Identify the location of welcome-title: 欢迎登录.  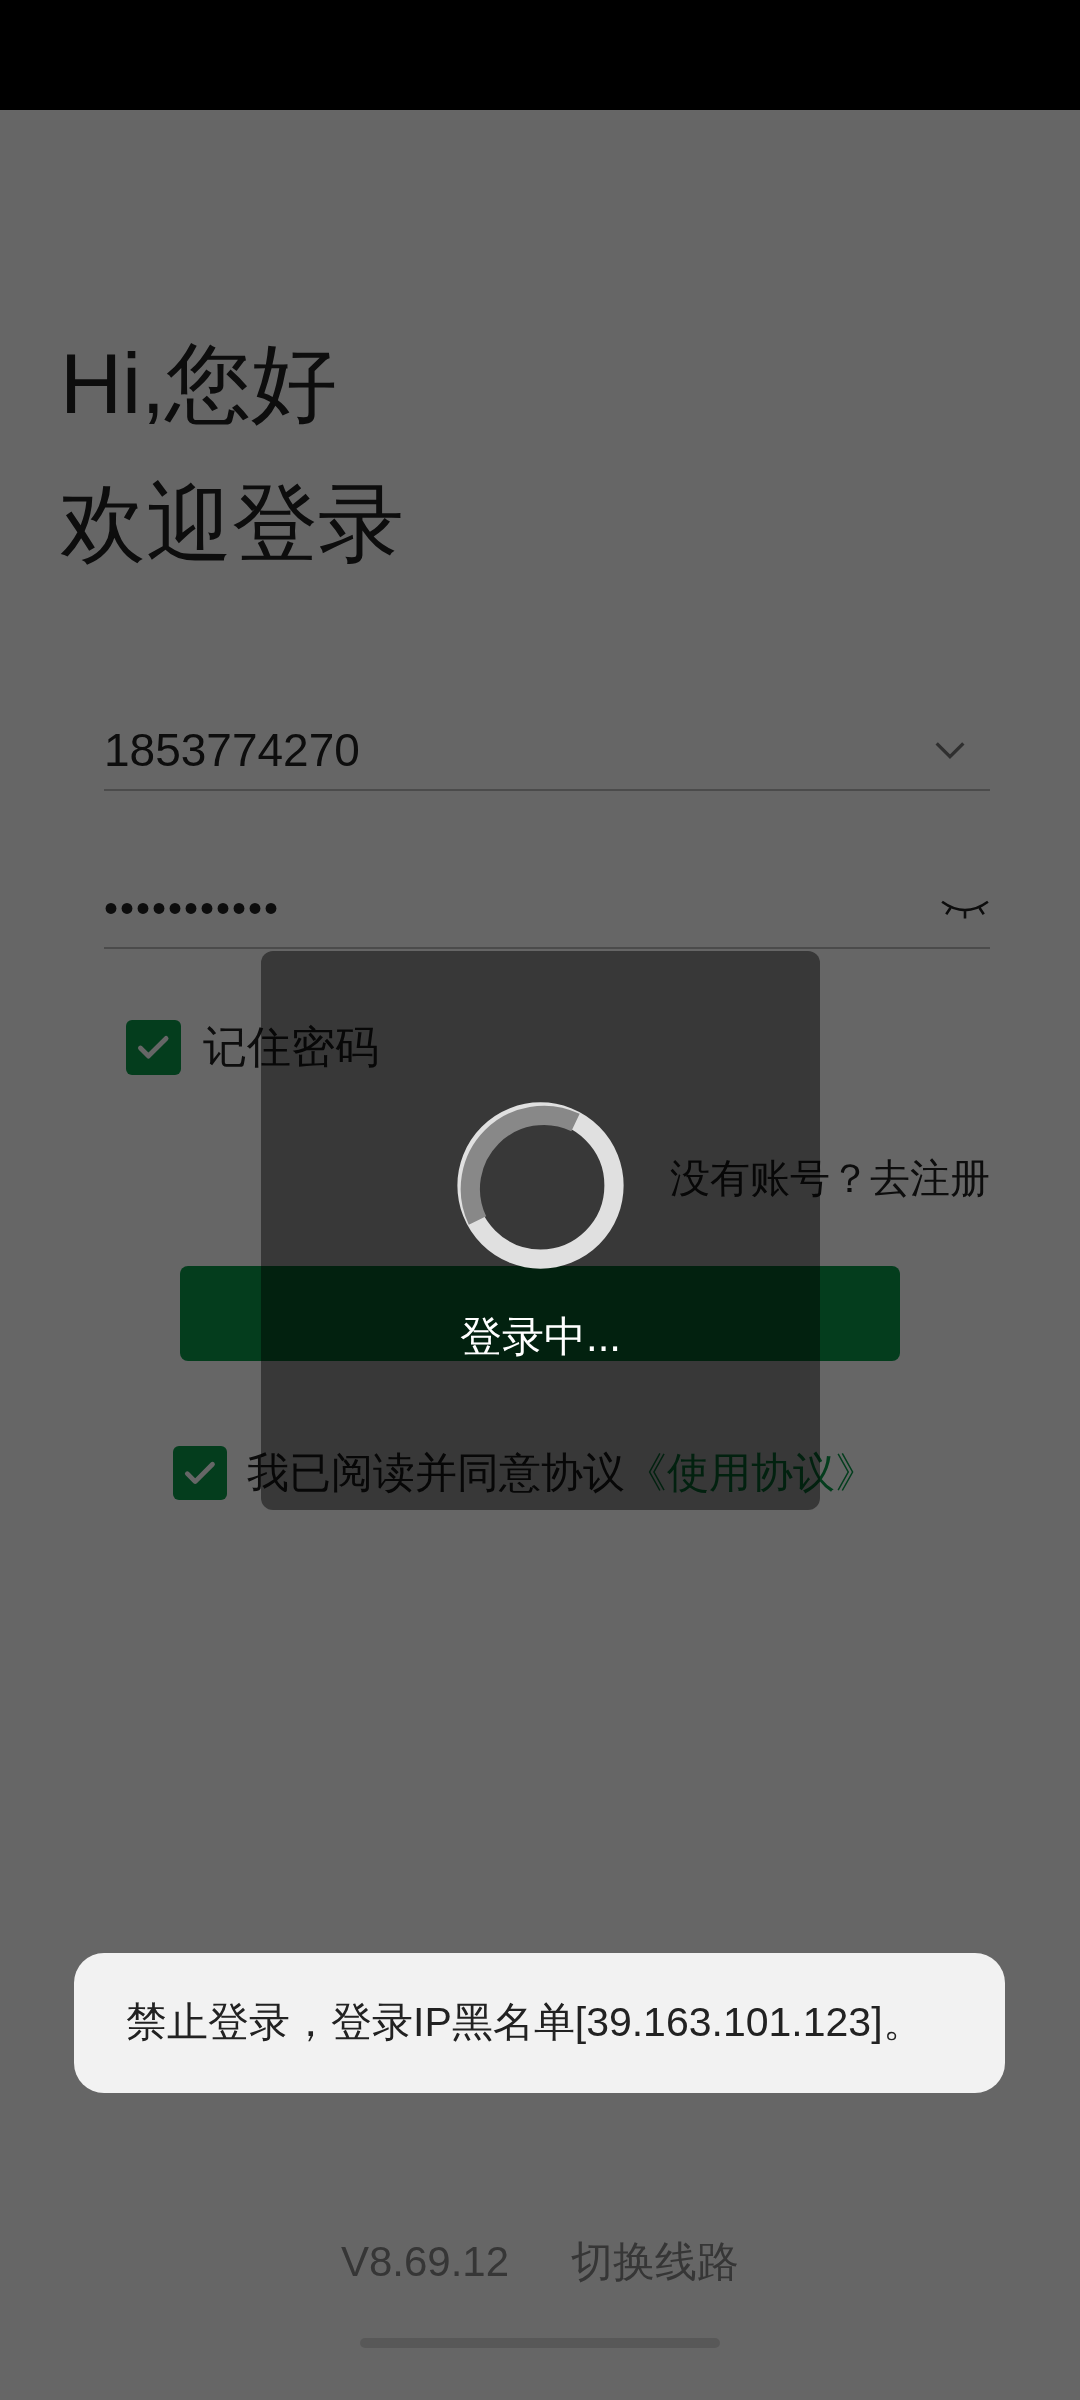
(232, 523).